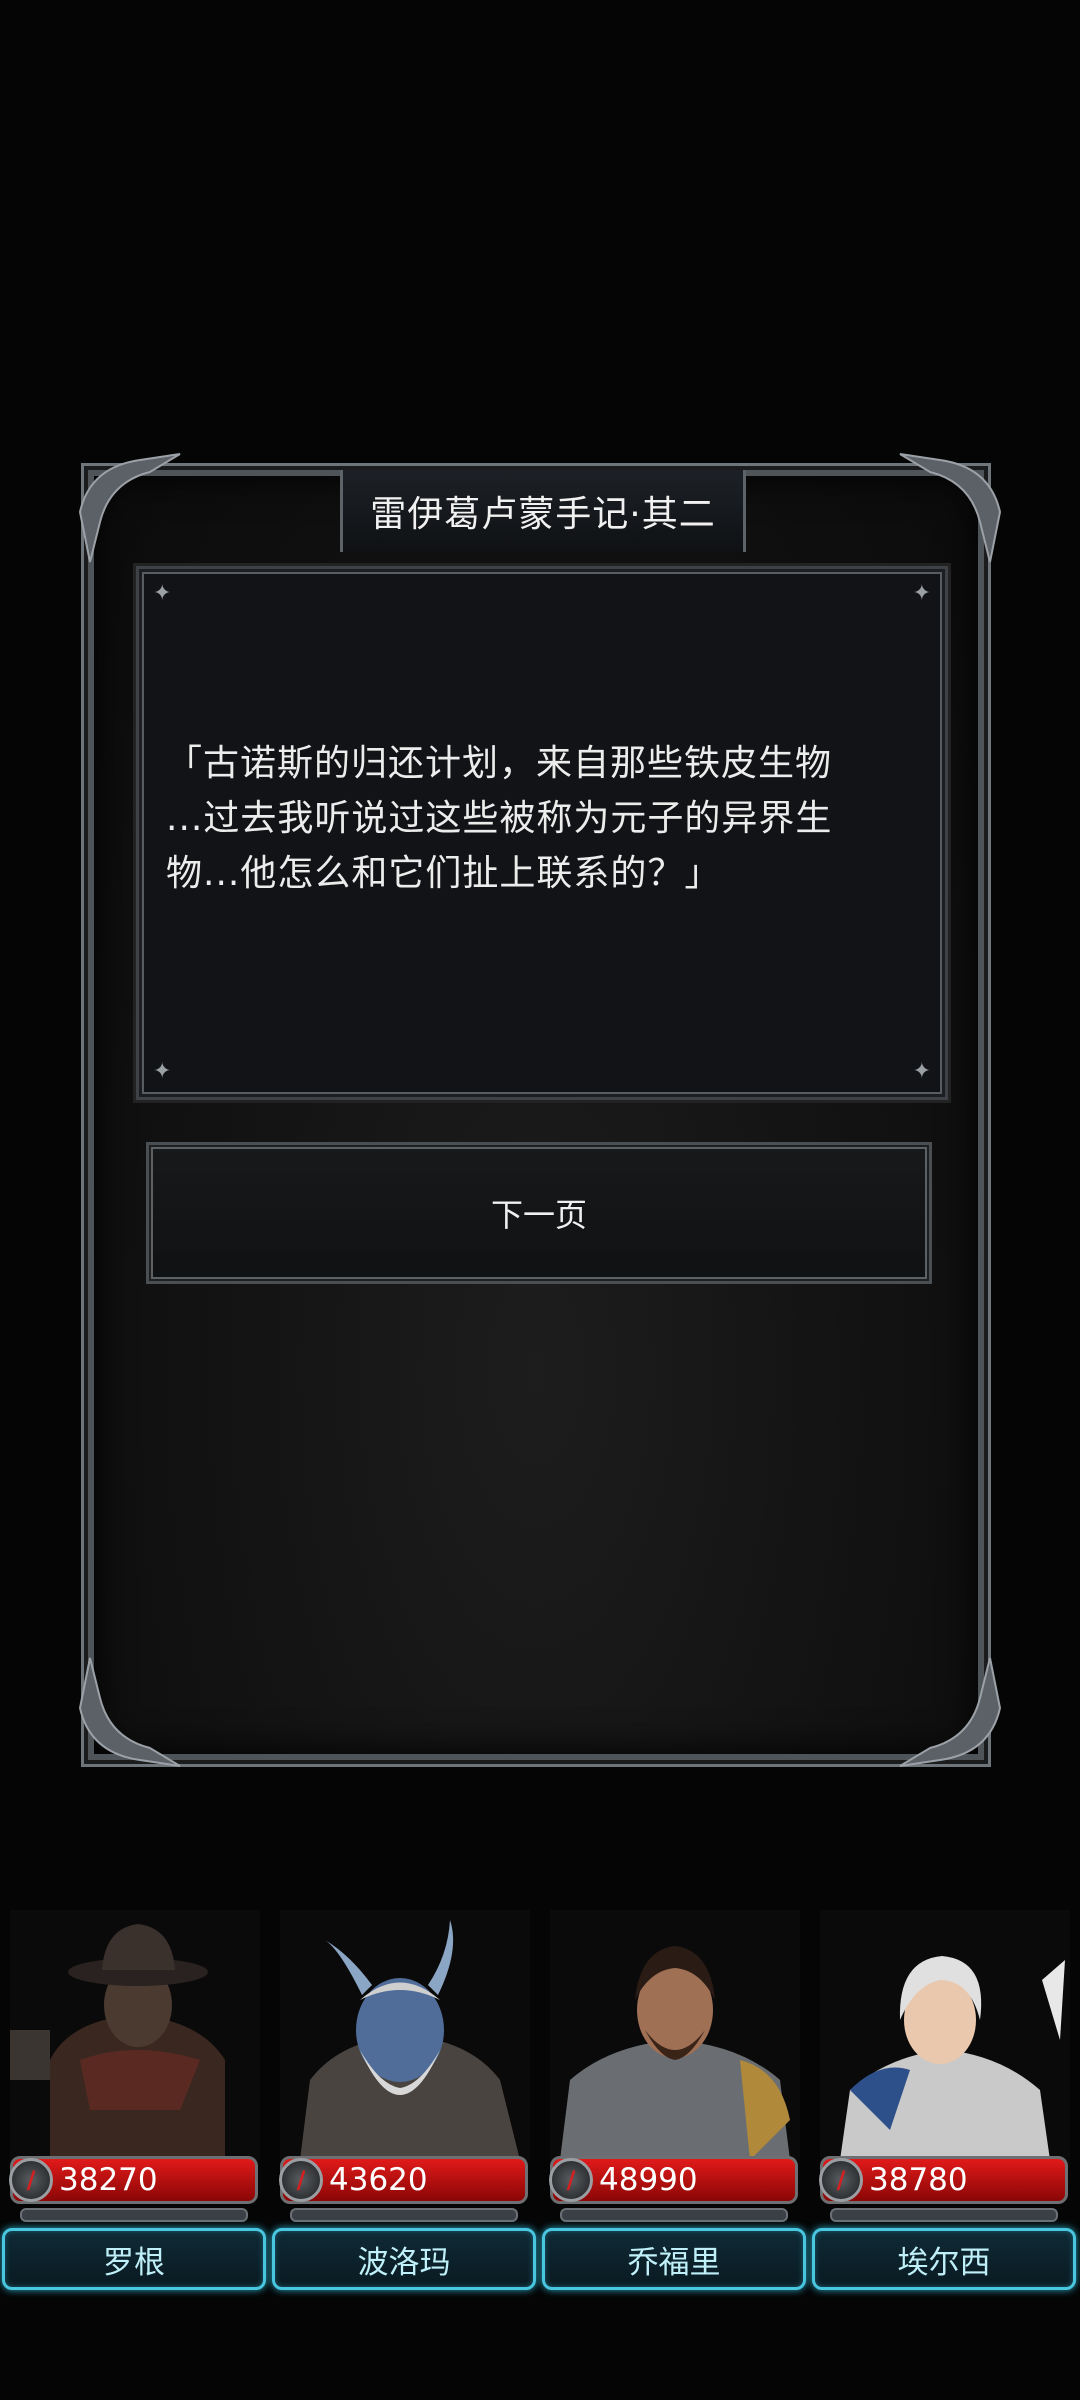 This screenshot has width=1080, height=2400. I want to click on member-name: 乔福里, so click(674, 2262).